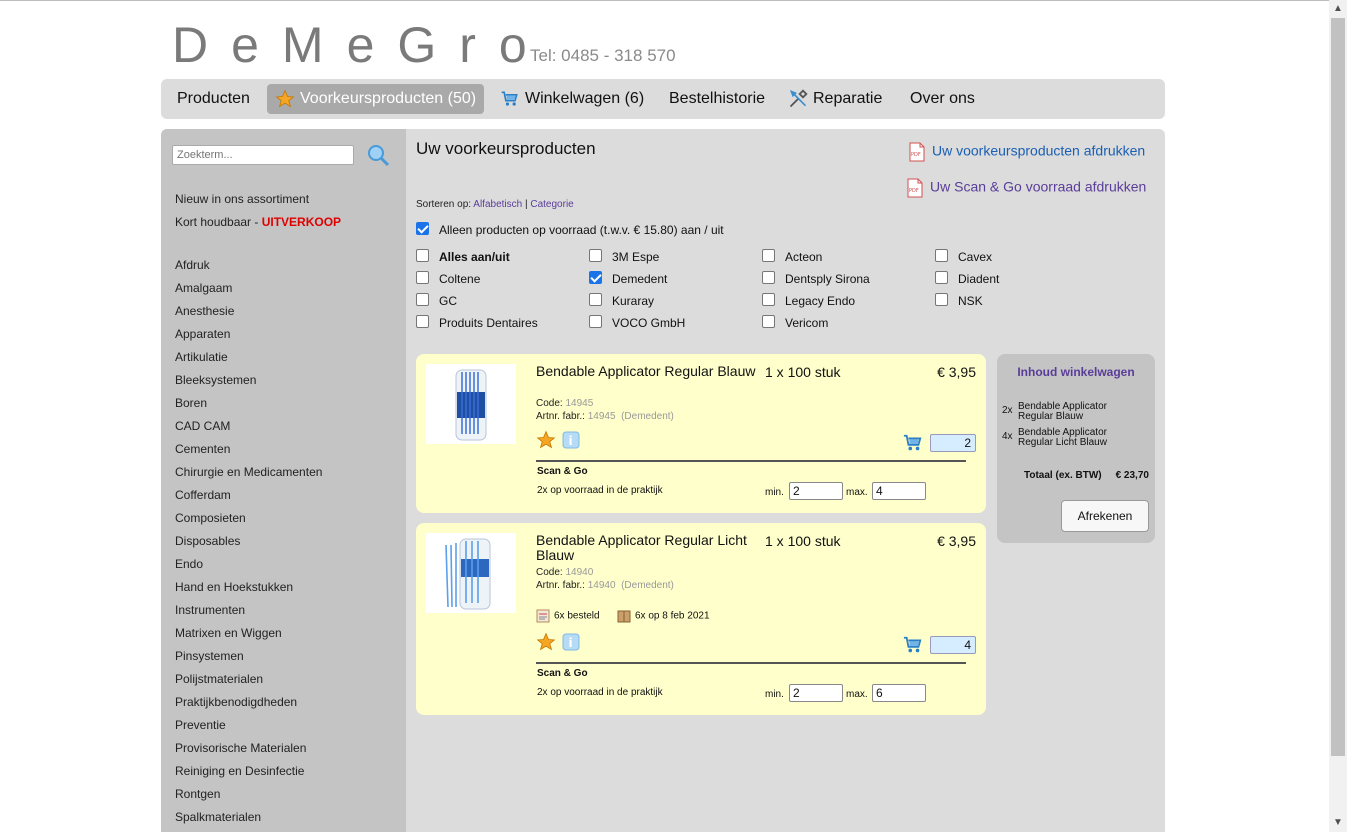 The height and width of the screenshot is (832, 1347). What do you see at coordinates (361, 45) in the screenshot?
I see `site-logo: DeMeGro` at bounding box center [361, 45].